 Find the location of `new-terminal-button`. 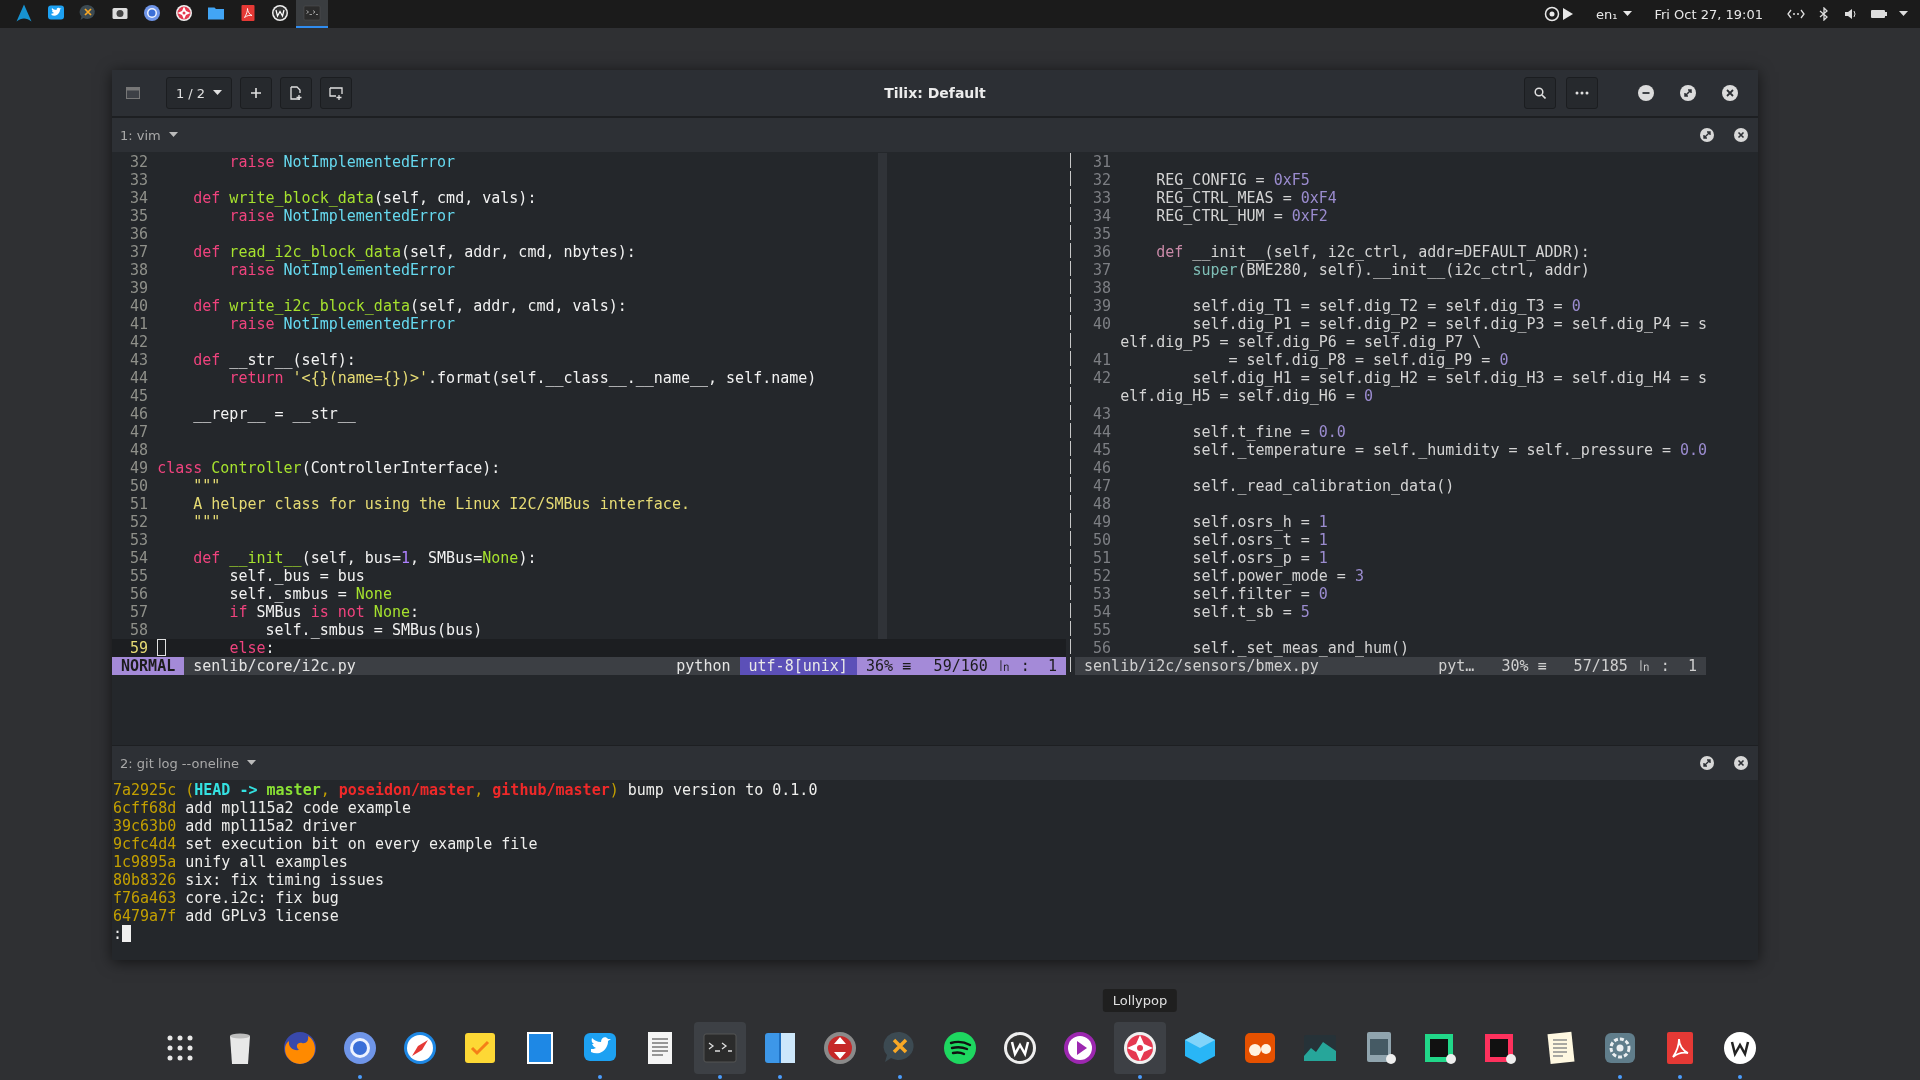

new-terminal-button is located at coordinates (256, 93).